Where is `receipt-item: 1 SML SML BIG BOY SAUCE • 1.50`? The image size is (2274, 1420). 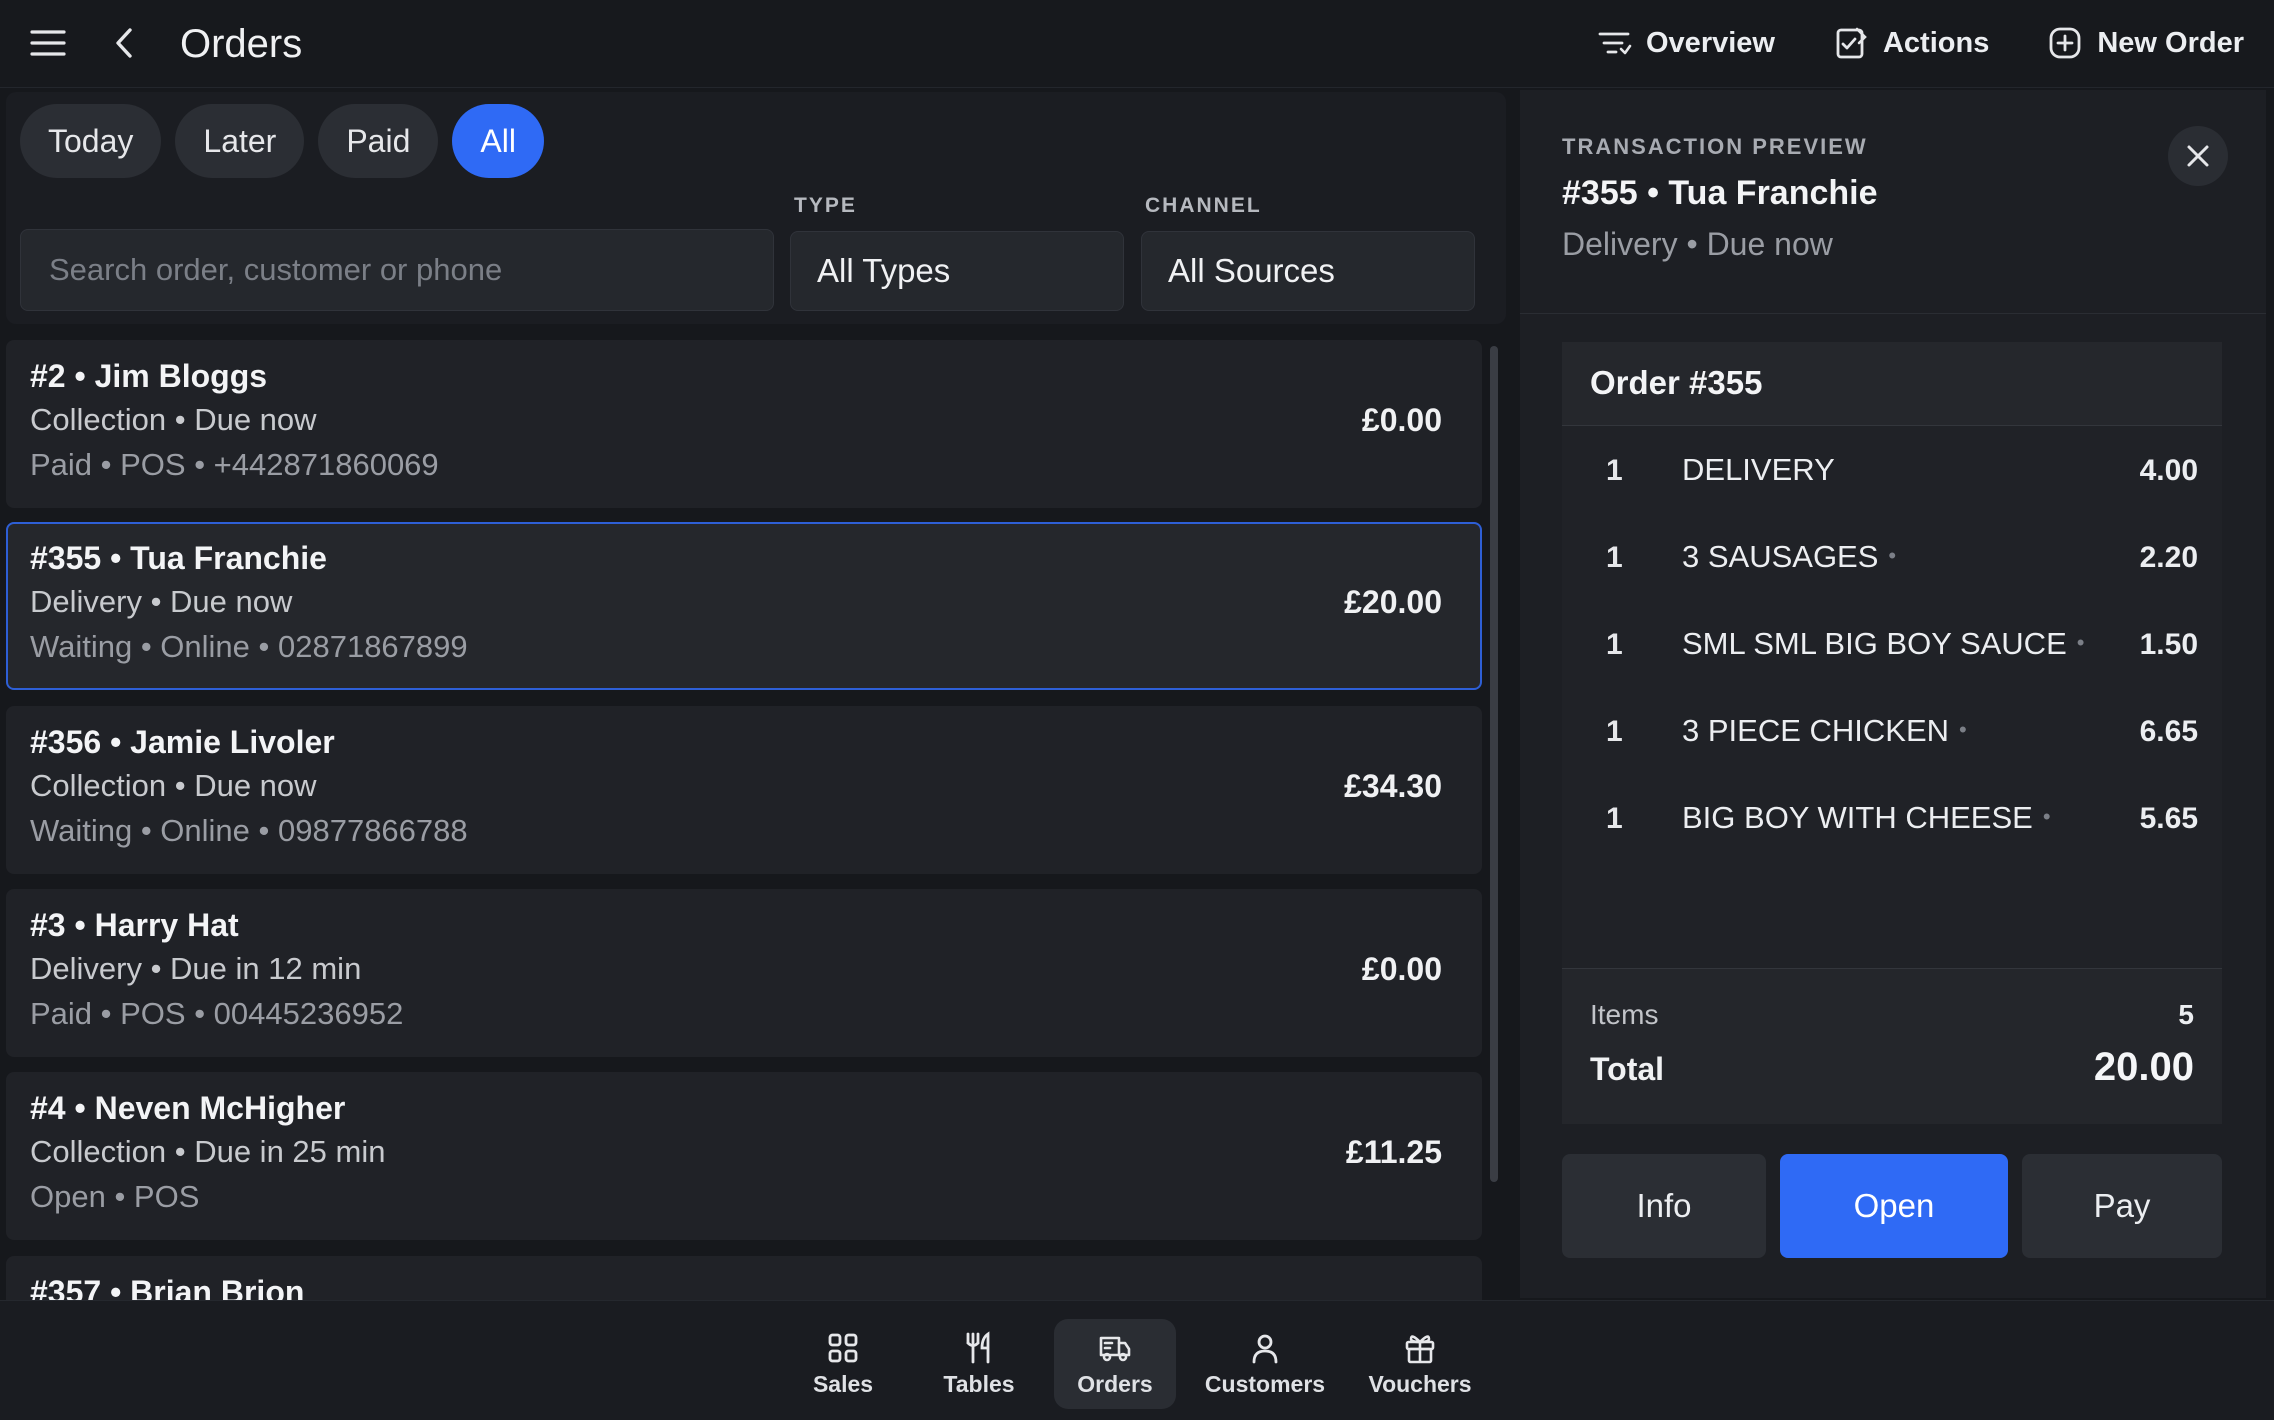
receipt-item: 1 SML SML BIG BOY SAUCE • 1.50 is located at coordinates (1892, 644).